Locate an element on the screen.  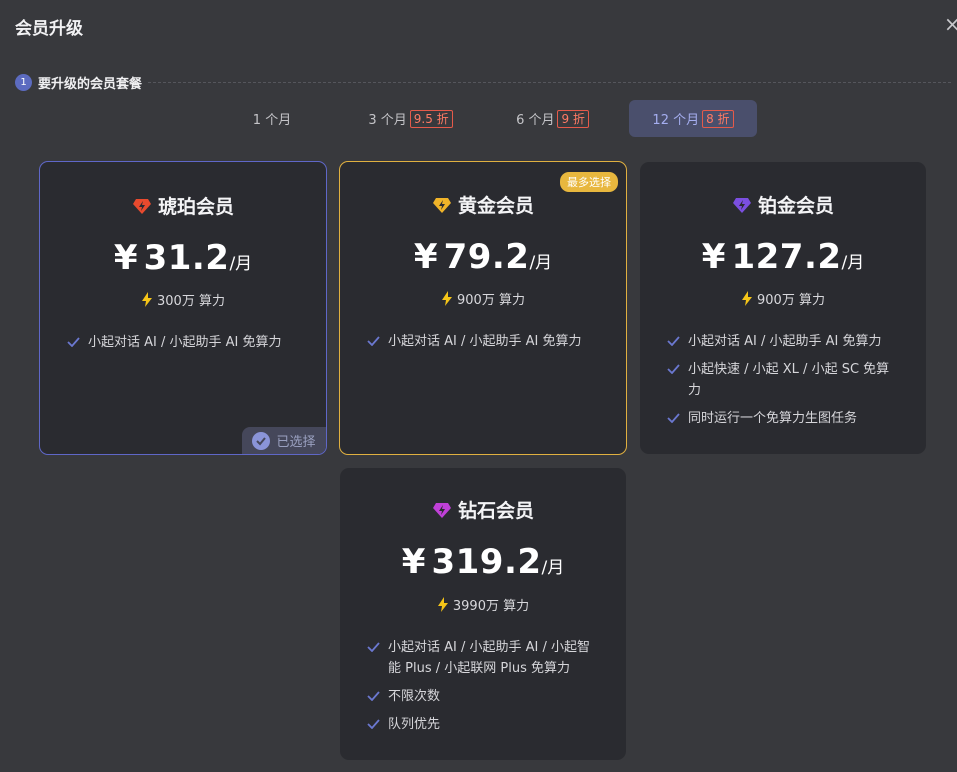
tab-3-months: 3 个月 9.5 折 is located at coordinates (410, 118).